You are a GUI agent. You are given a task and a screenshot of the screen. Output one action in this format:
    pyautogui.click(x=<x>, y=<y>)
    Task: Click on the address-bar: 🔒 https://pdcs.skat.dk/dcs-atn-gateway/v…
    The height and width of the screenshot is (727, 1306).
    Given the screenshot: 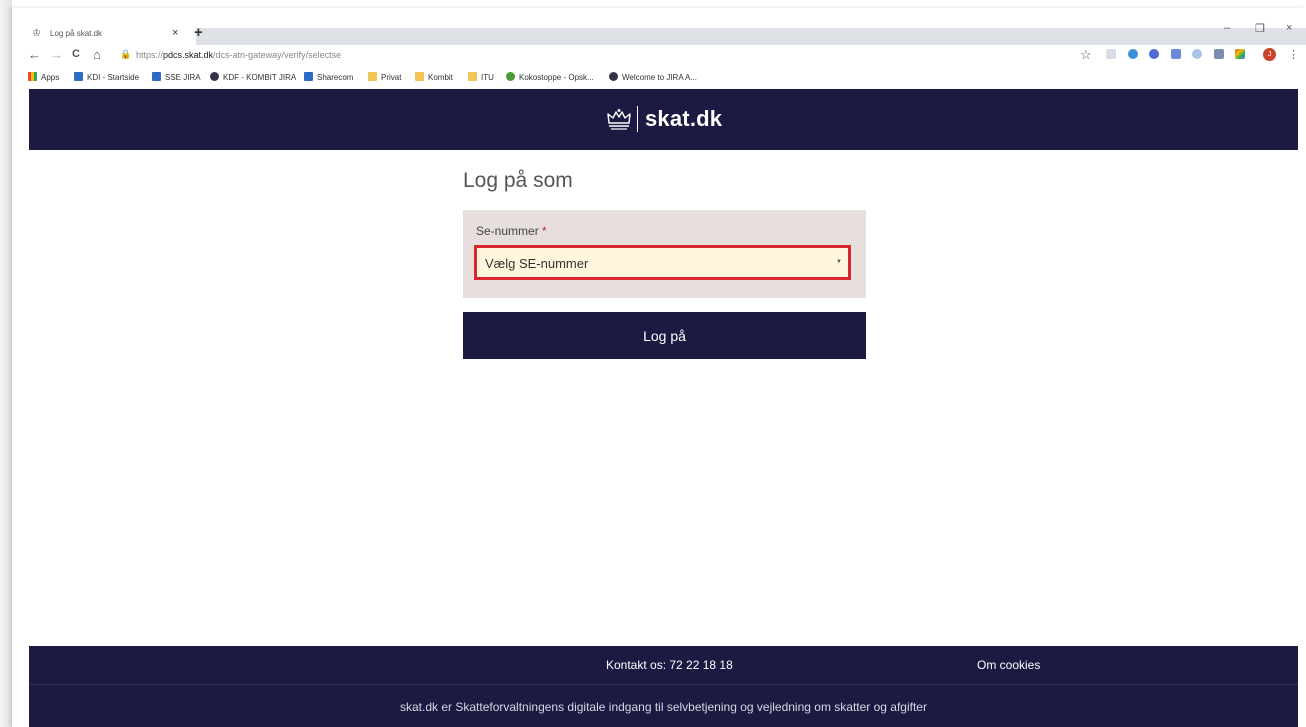 What is the action you would take?
    pyautogui.click(x=612, y=55)
    